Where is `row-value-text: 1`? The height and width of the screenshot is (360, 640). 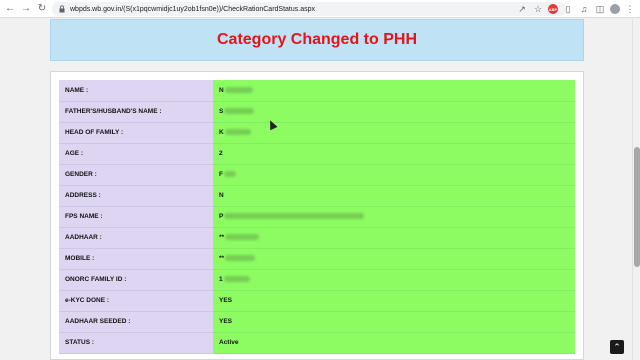
row-value-text: 1 is located at coordinates (221, 279).